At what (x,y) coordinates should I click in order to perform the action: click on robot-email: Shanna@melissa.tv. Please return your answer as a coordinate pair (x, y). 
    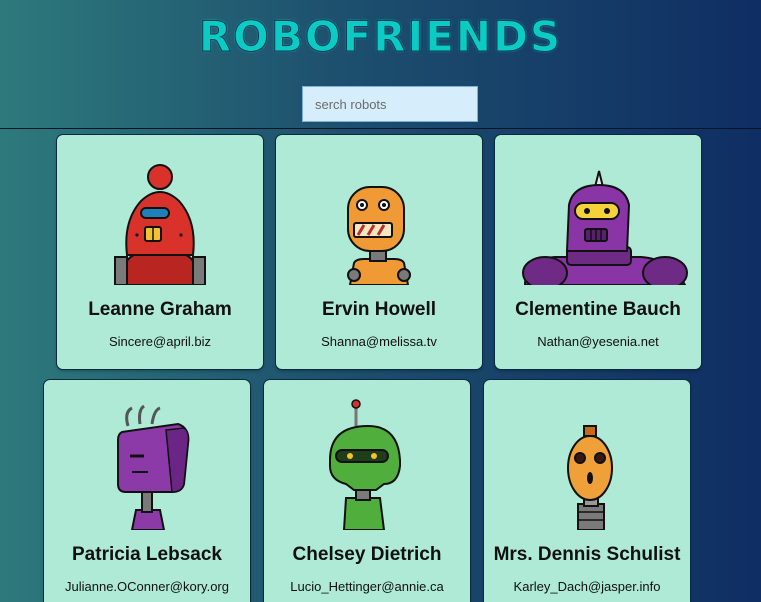
    Looking at the image, I should click on (379, 341).